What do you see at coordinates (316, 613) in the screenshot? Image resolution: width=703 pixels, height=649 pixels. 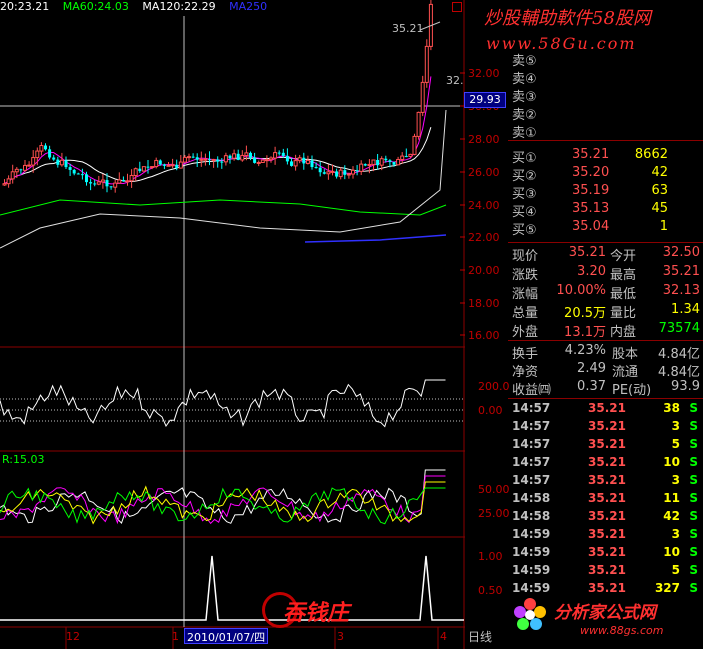 I see `watermark-tunqianzhuang: 吞钱庄` at bounding box center [316, 613].